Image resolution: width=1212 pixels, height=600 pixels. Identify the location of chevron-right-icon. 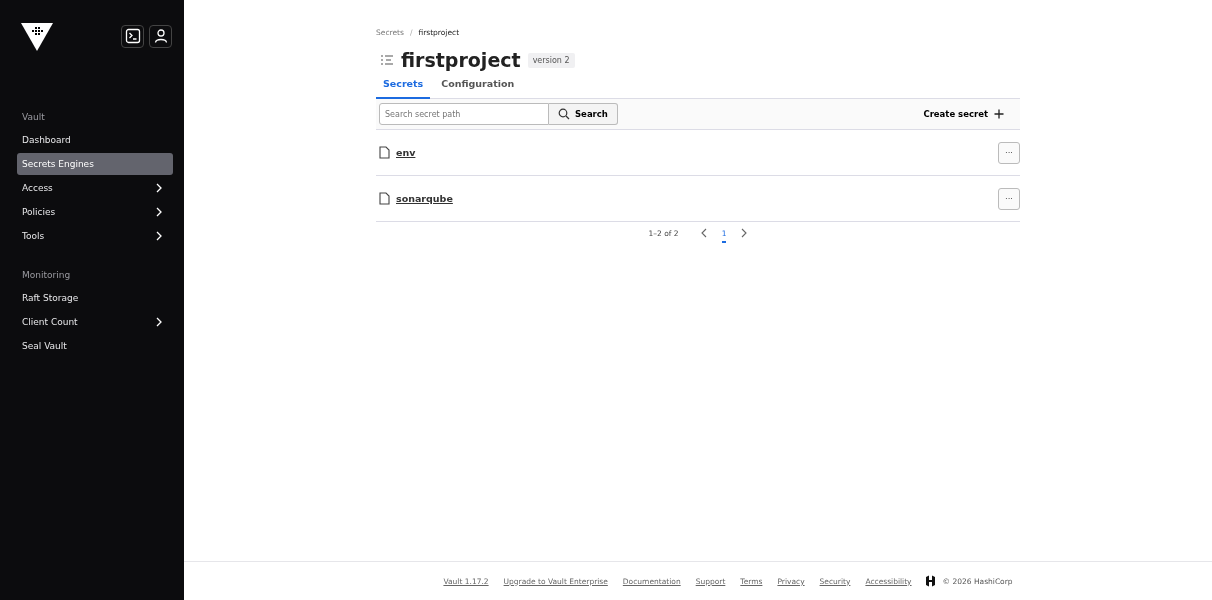
(744, 233).